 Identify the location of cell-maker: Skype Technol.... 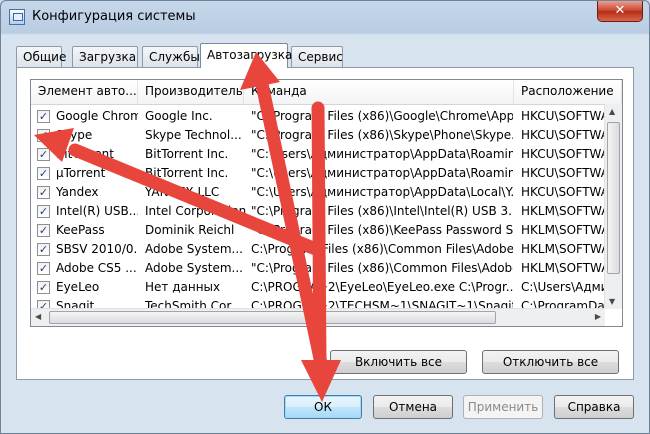
(193, 135).